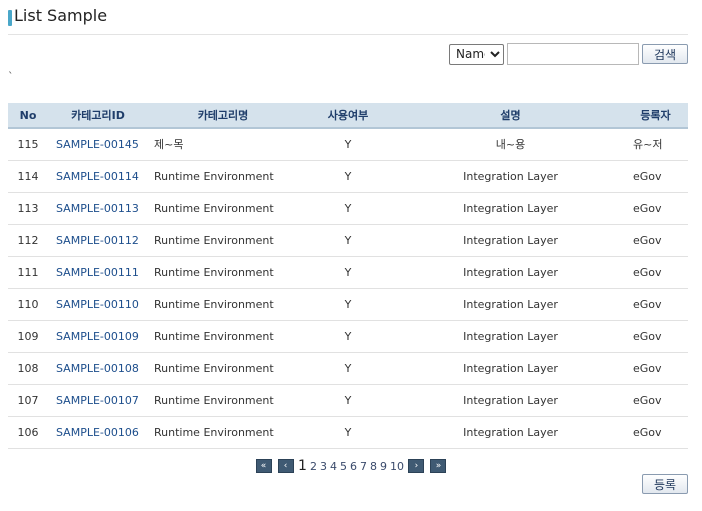 The image size is (702, 511). I want to click on page-number-link: 1, so click(302, 466).